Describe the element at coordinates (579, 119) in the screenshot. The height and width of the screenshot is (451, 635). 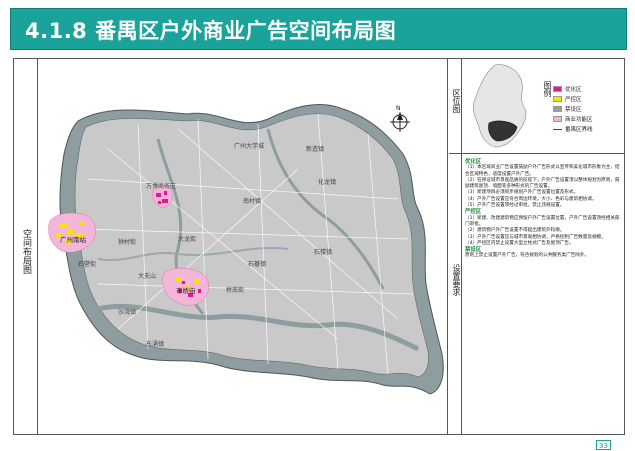
I see `legend-label: 商业功能区` at that location.